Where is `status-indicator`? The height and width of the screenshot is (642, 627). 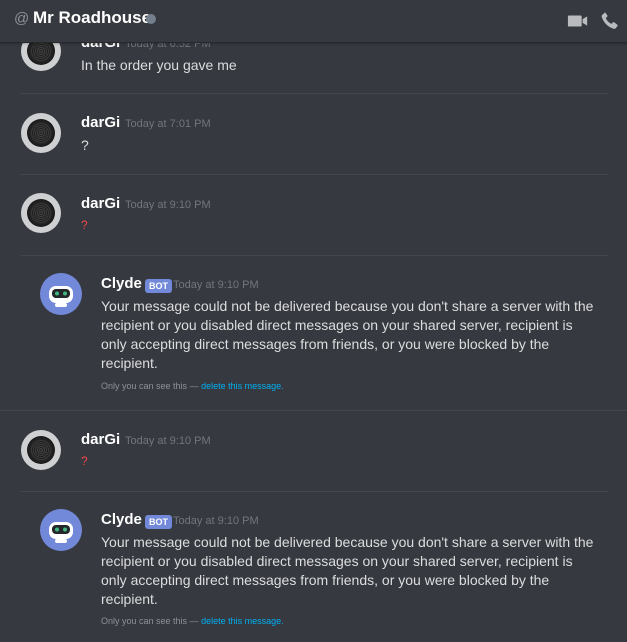 status-indicator is located at coordinates (151, 19).